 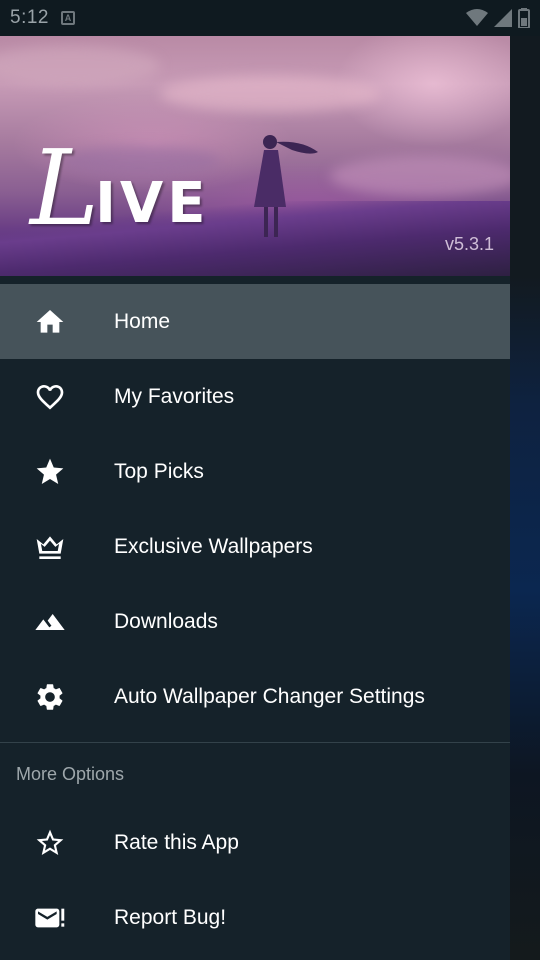 What do you see at coordinates (270, 18) in the screenshot?
I see `status-bar: 5:12 A` at bounding box center [270, 18].